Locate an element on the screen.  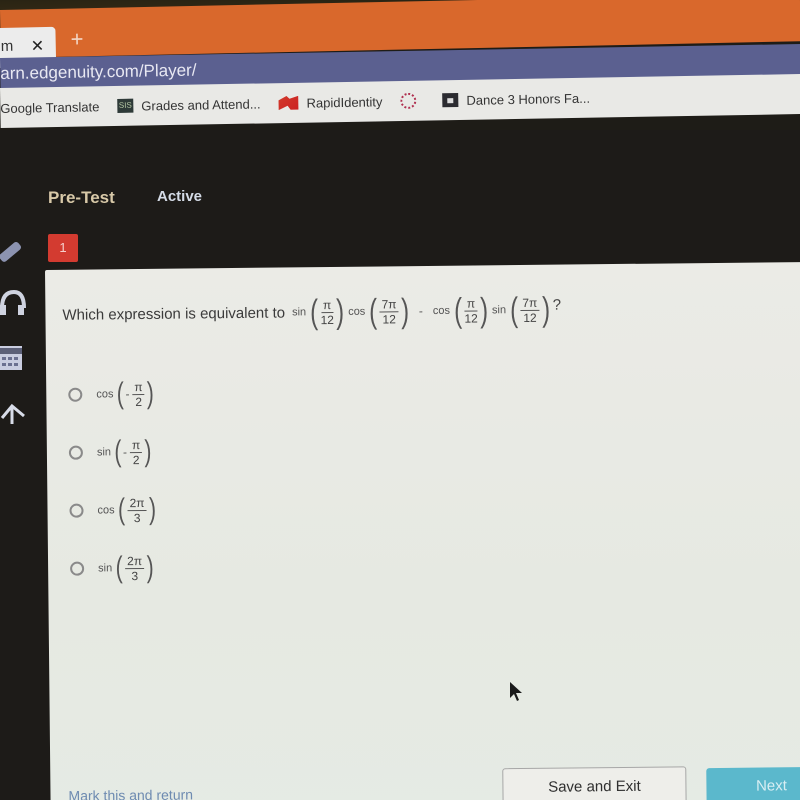
url-text: arn.edgenuity.com/Player/ is located at coordinates (98, 72).